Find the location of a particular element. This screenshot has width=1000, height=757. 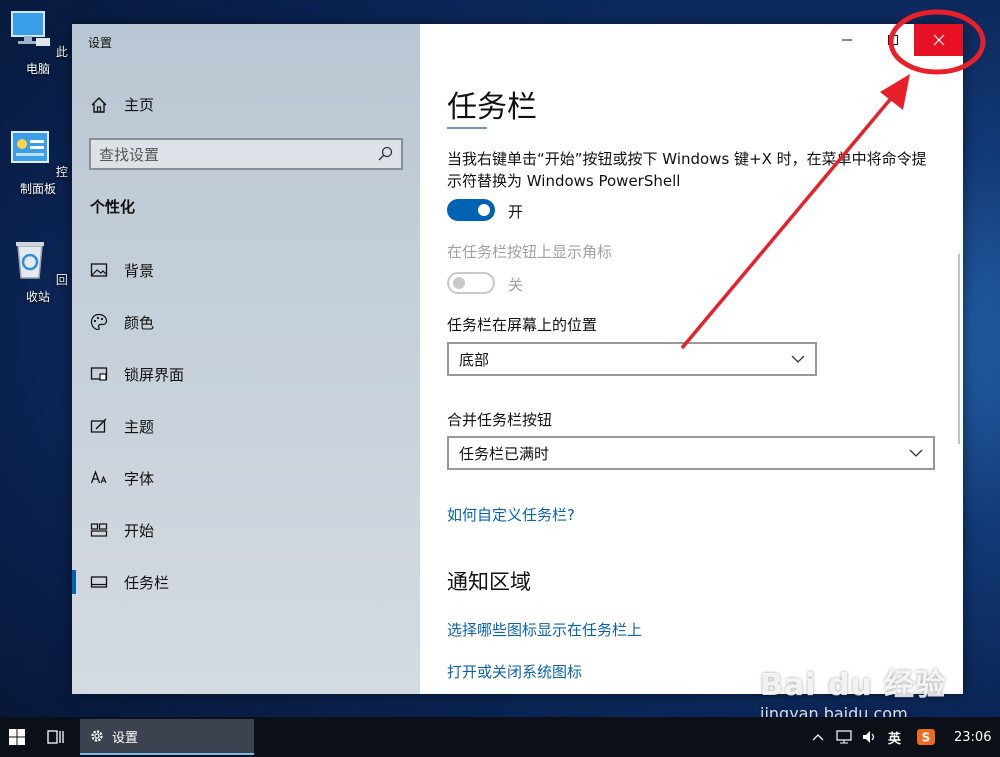

badges-toggle is located at coordinates (471, 283).